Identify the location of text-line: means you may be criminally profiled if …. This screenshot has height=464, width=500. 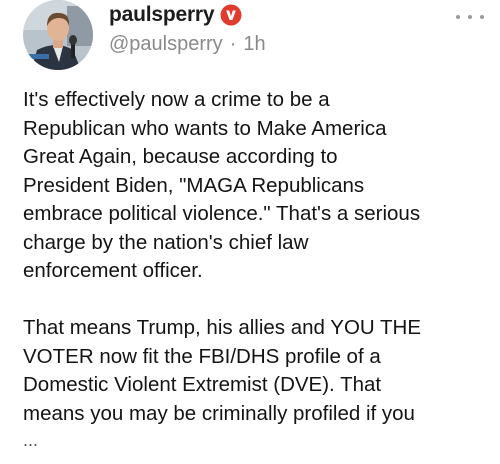
(219, 413).